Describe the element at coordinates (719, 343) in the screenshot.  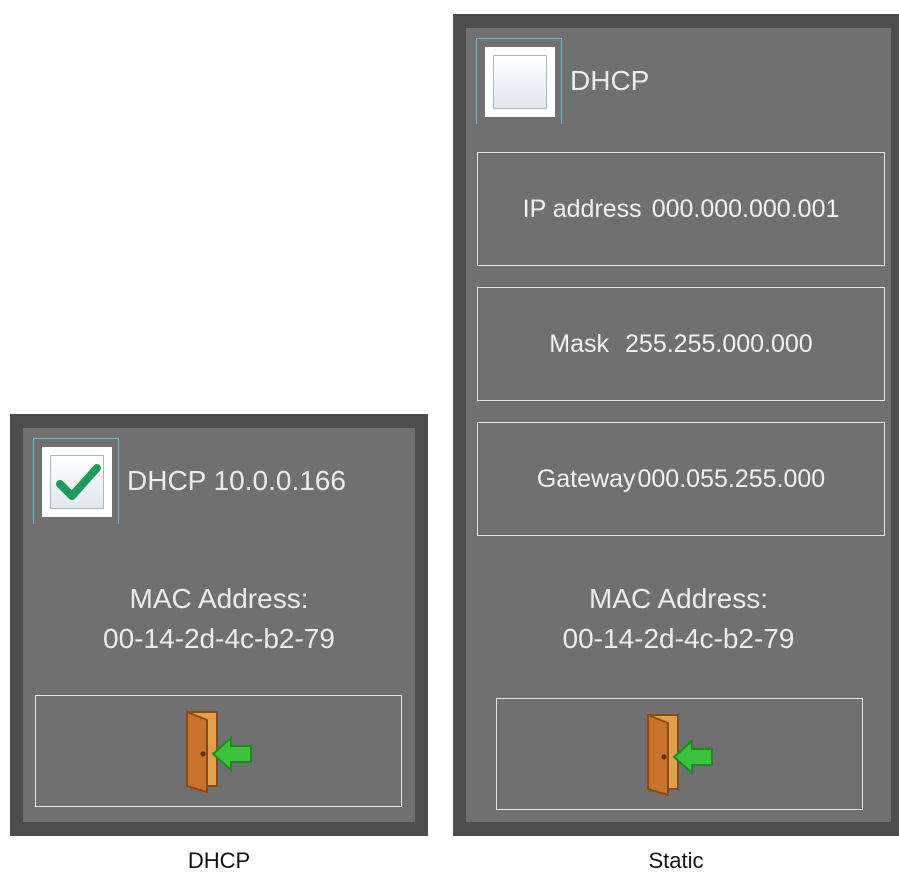
I see `mask-value: 255.255.000.000` at that location.